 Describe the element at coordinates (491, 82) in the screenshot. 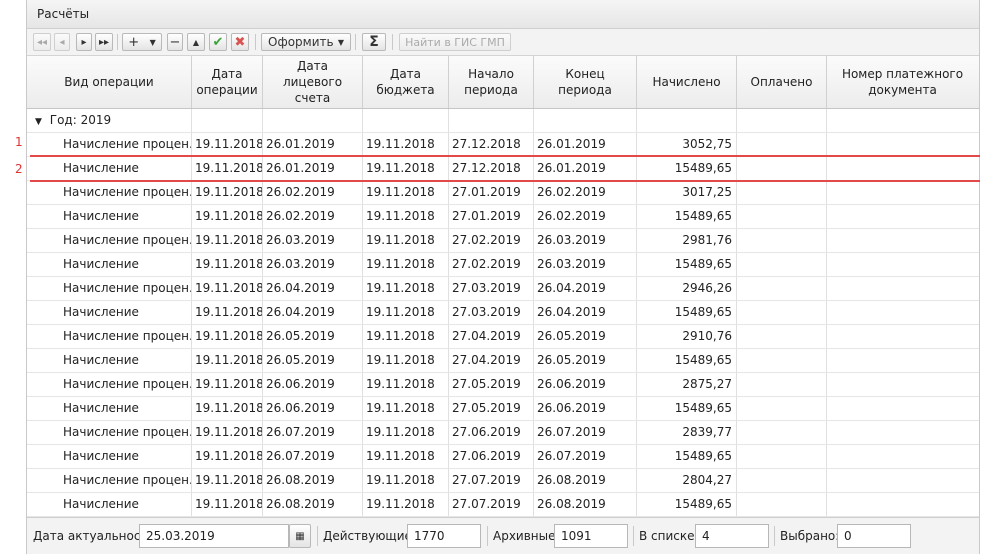

I see `col-period-start: Начало периода` at that location.